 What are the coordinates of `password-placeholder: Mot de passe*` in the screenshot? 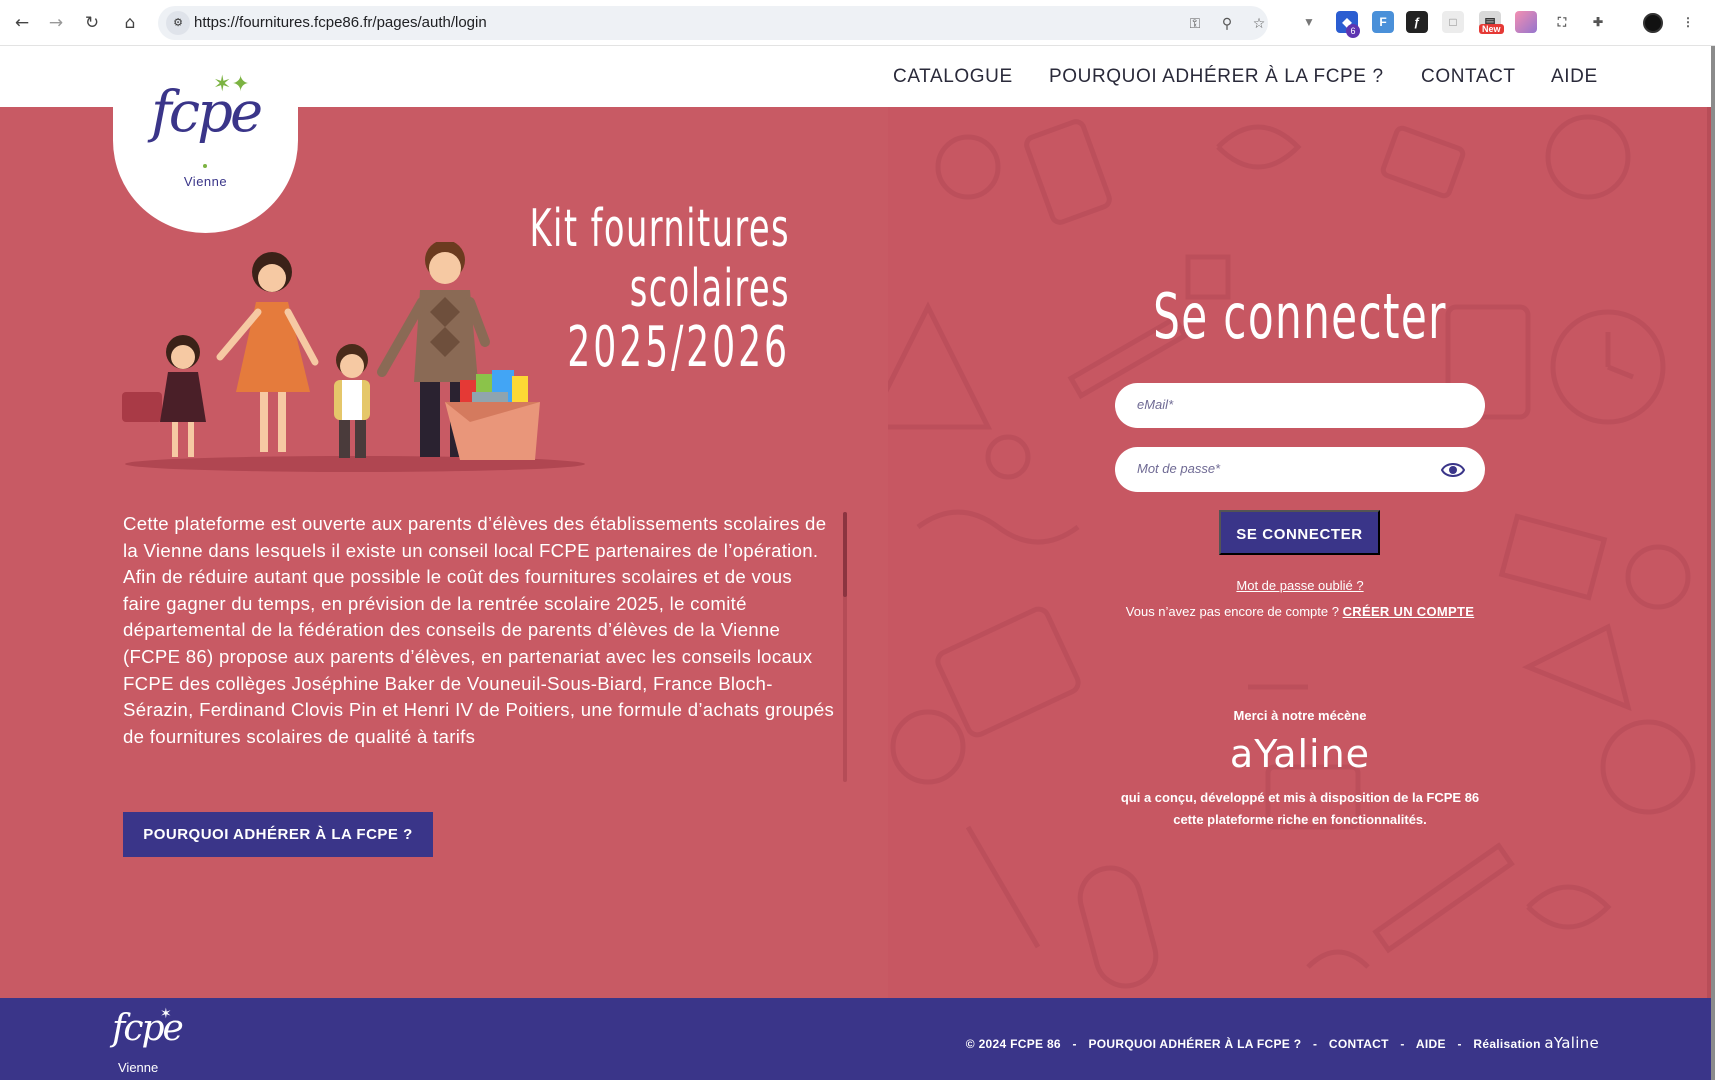 It's located at (1179, 468).